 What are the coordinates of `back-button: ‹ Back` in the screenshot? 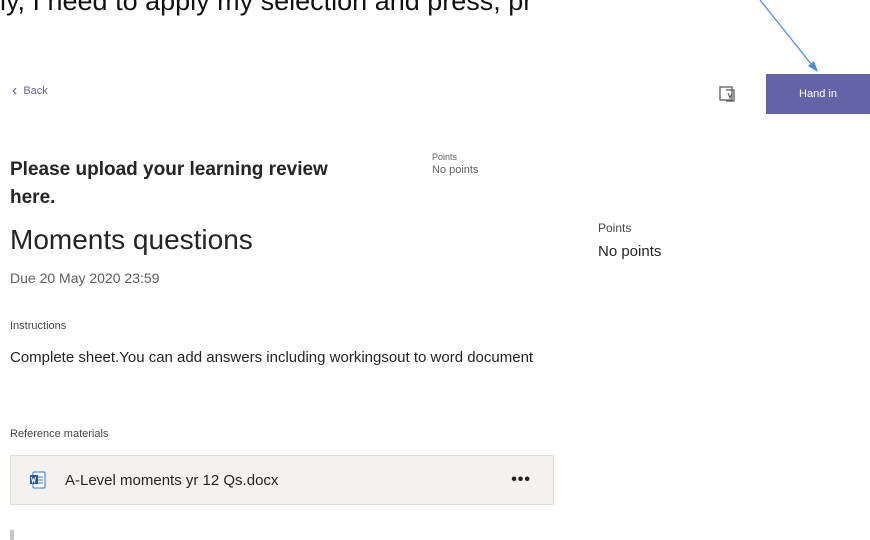 It's located at (30, 90).